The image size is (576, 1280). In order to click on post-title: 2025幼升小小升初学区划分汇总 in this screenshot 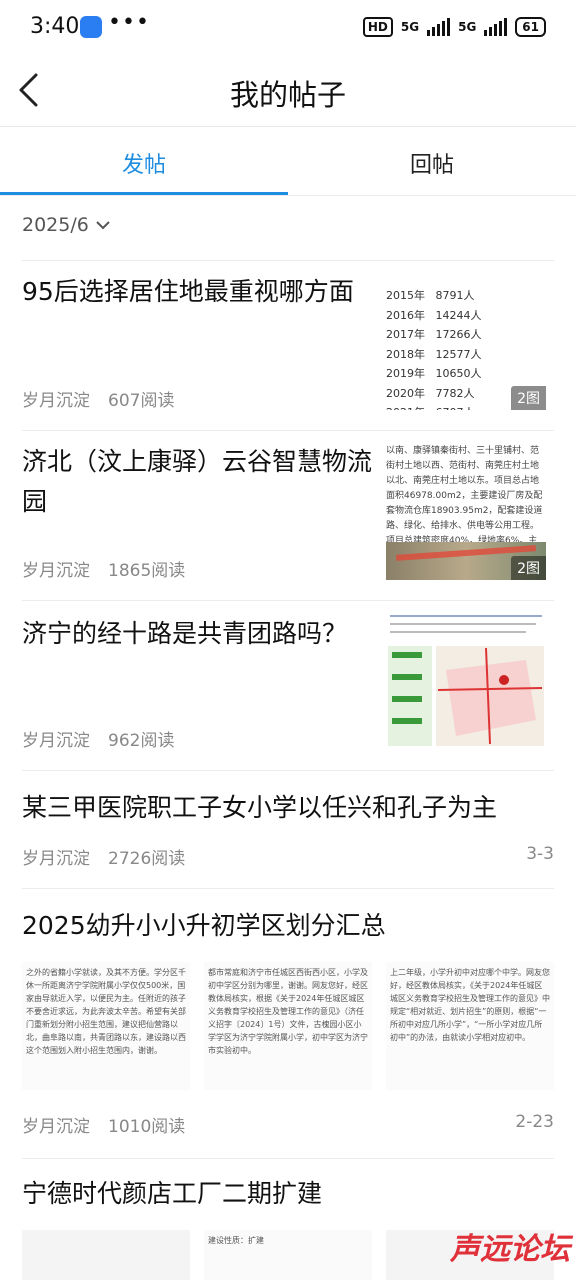, I will do `click(204, 925)`.